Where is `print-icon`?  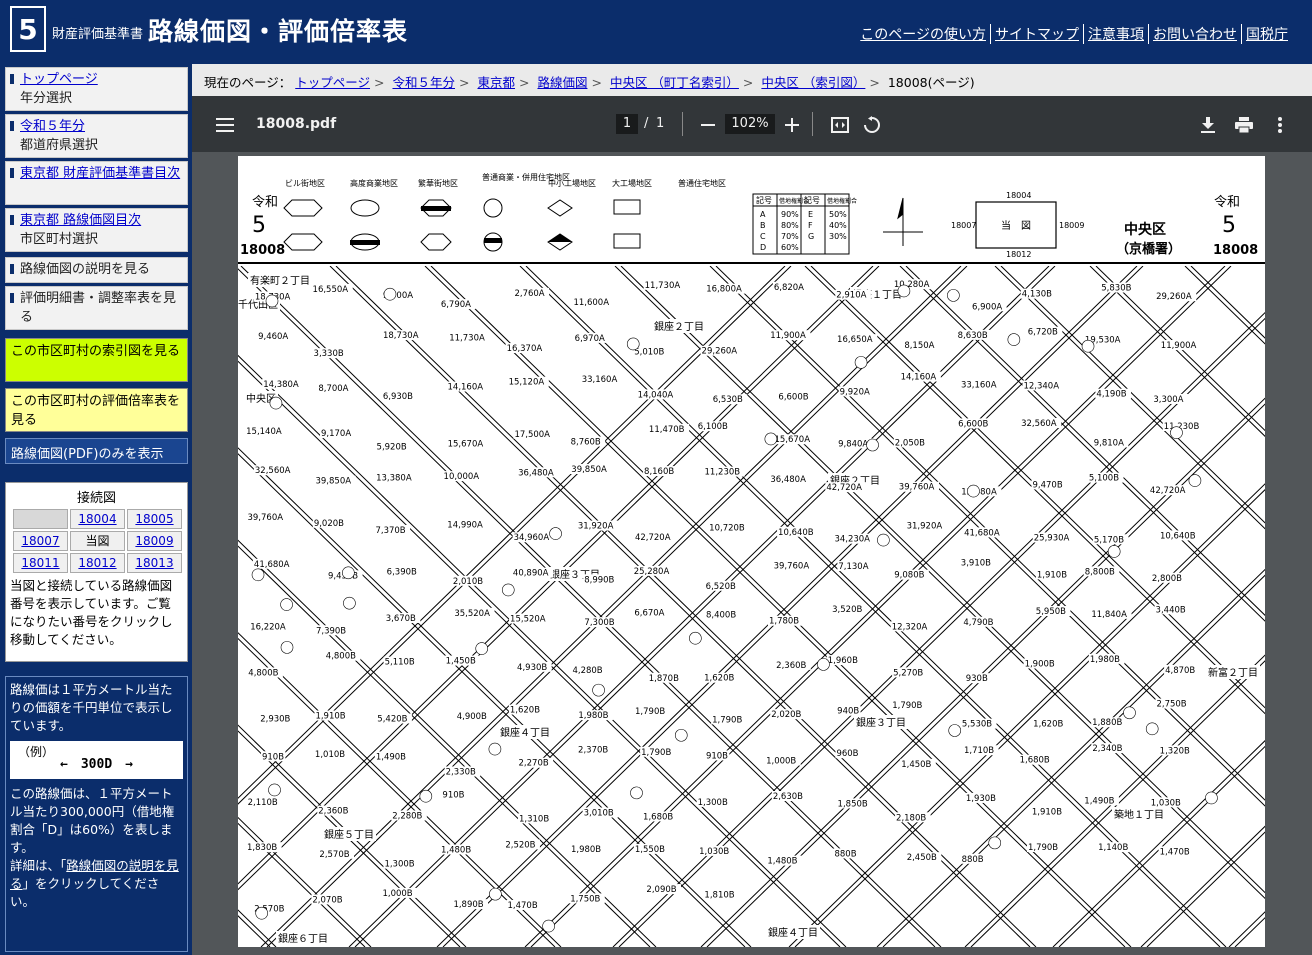
print-icon is located at coordinates (1244, 125).